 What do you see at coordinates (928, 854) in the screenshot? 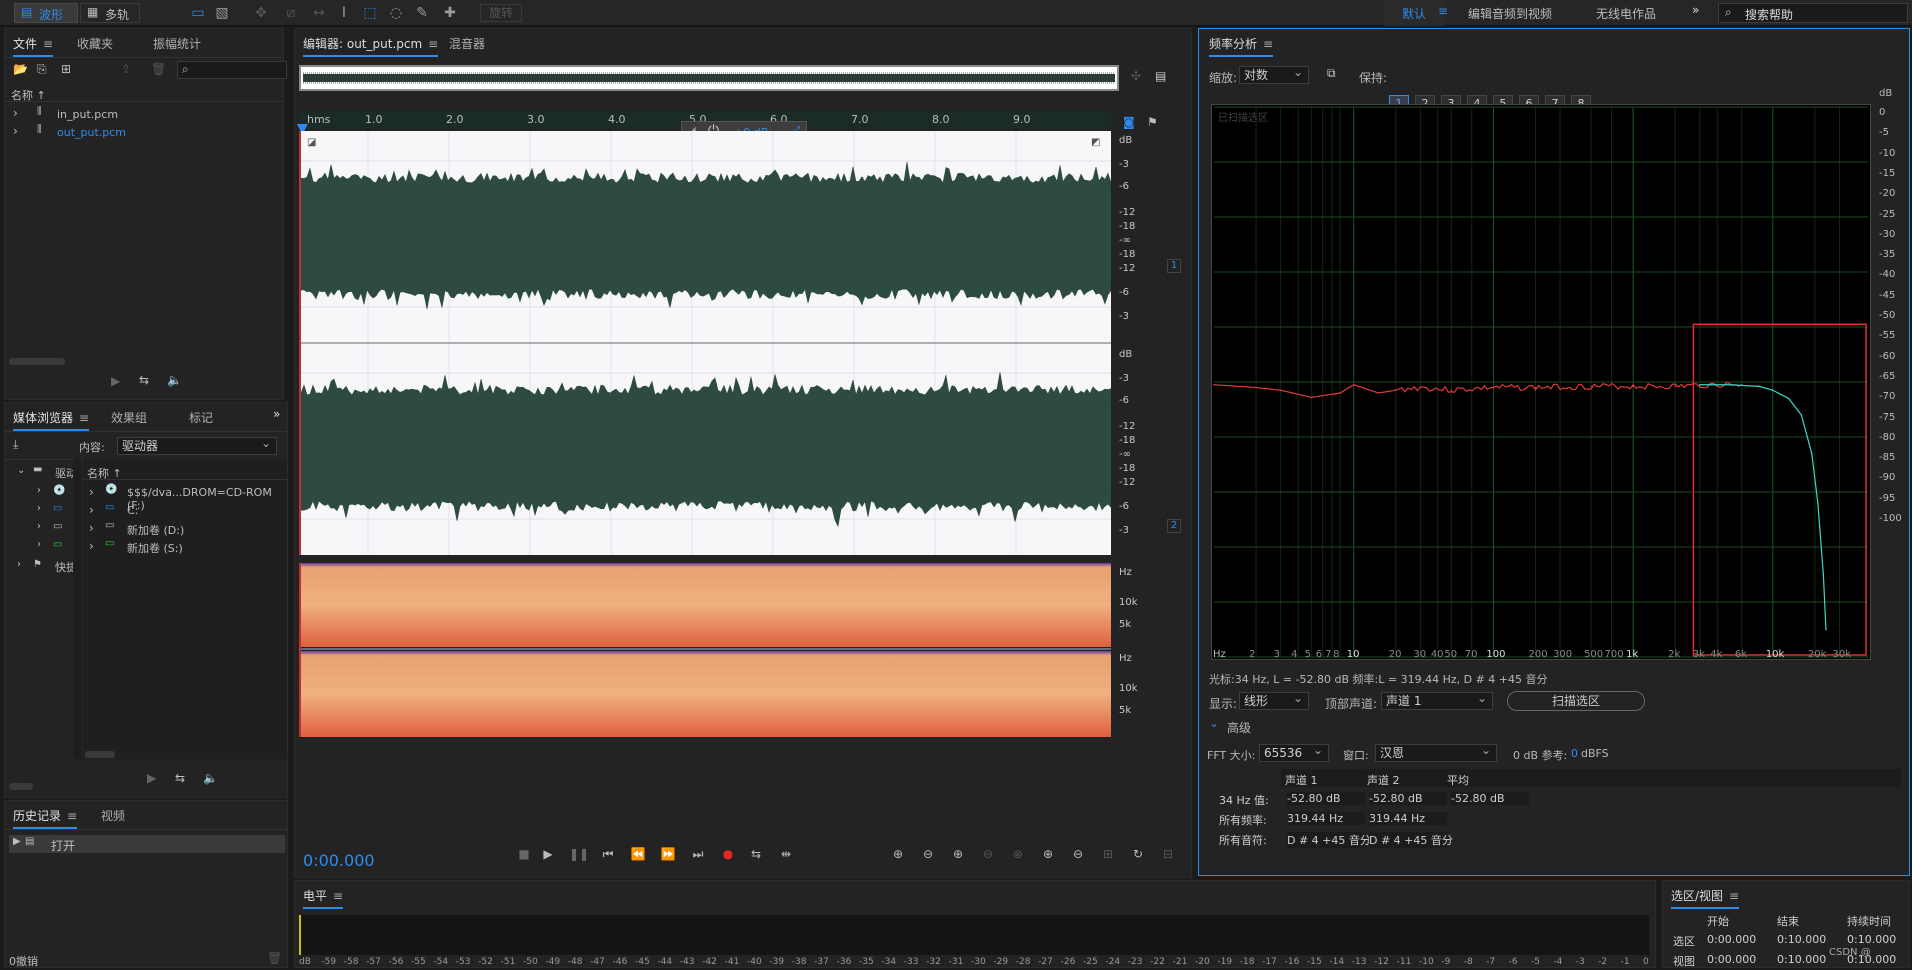
I see `zoom-out-amplitude-icon: ⊖` at bounding box center [928, 854].